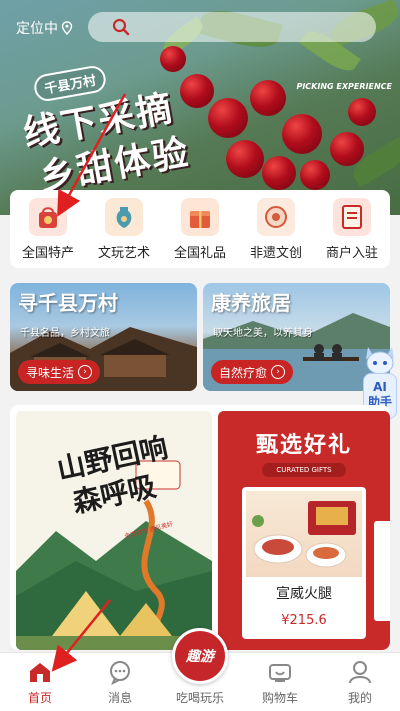 Image resolution: width=400 pixels, height=711 pixels. I want to click on featured-gifts-card: 甄选好礼 CURATED GIFTS 宣威火腿 ¥215.6, so click(304, 530).